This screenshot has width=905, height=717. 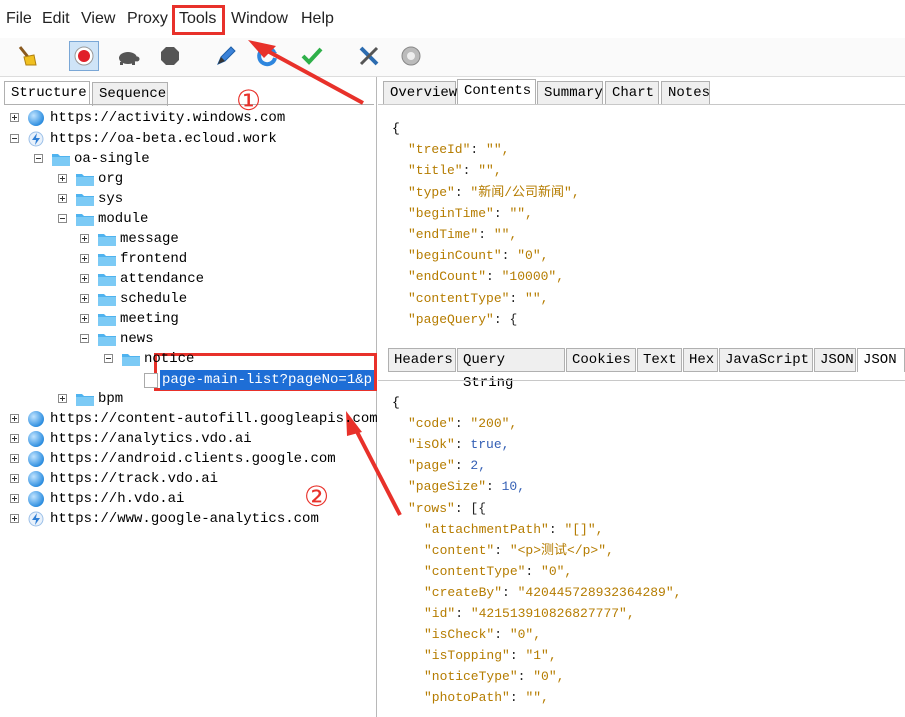 What do you see at coordinates (128, 56) in the screenshot?
I see `turtle-icon` at bounding box center [128, 56].